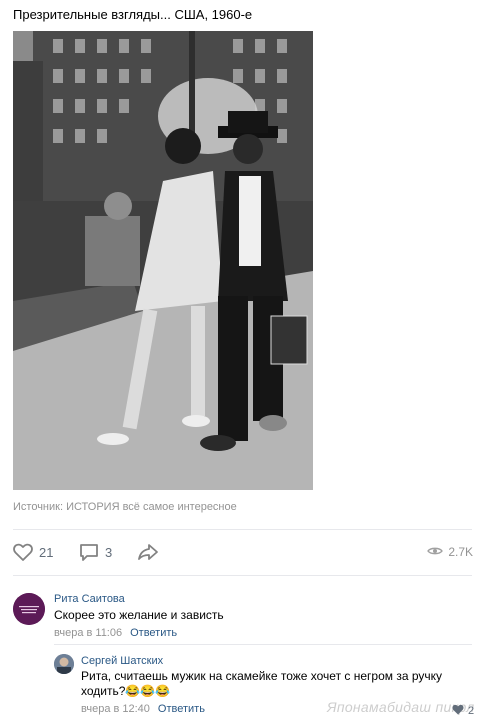 This screenshot has height=727, width=496. Describe the element at coordinates (88, 633) in the screenshot. I see `comment-time: вчера в 11:06` at that location.